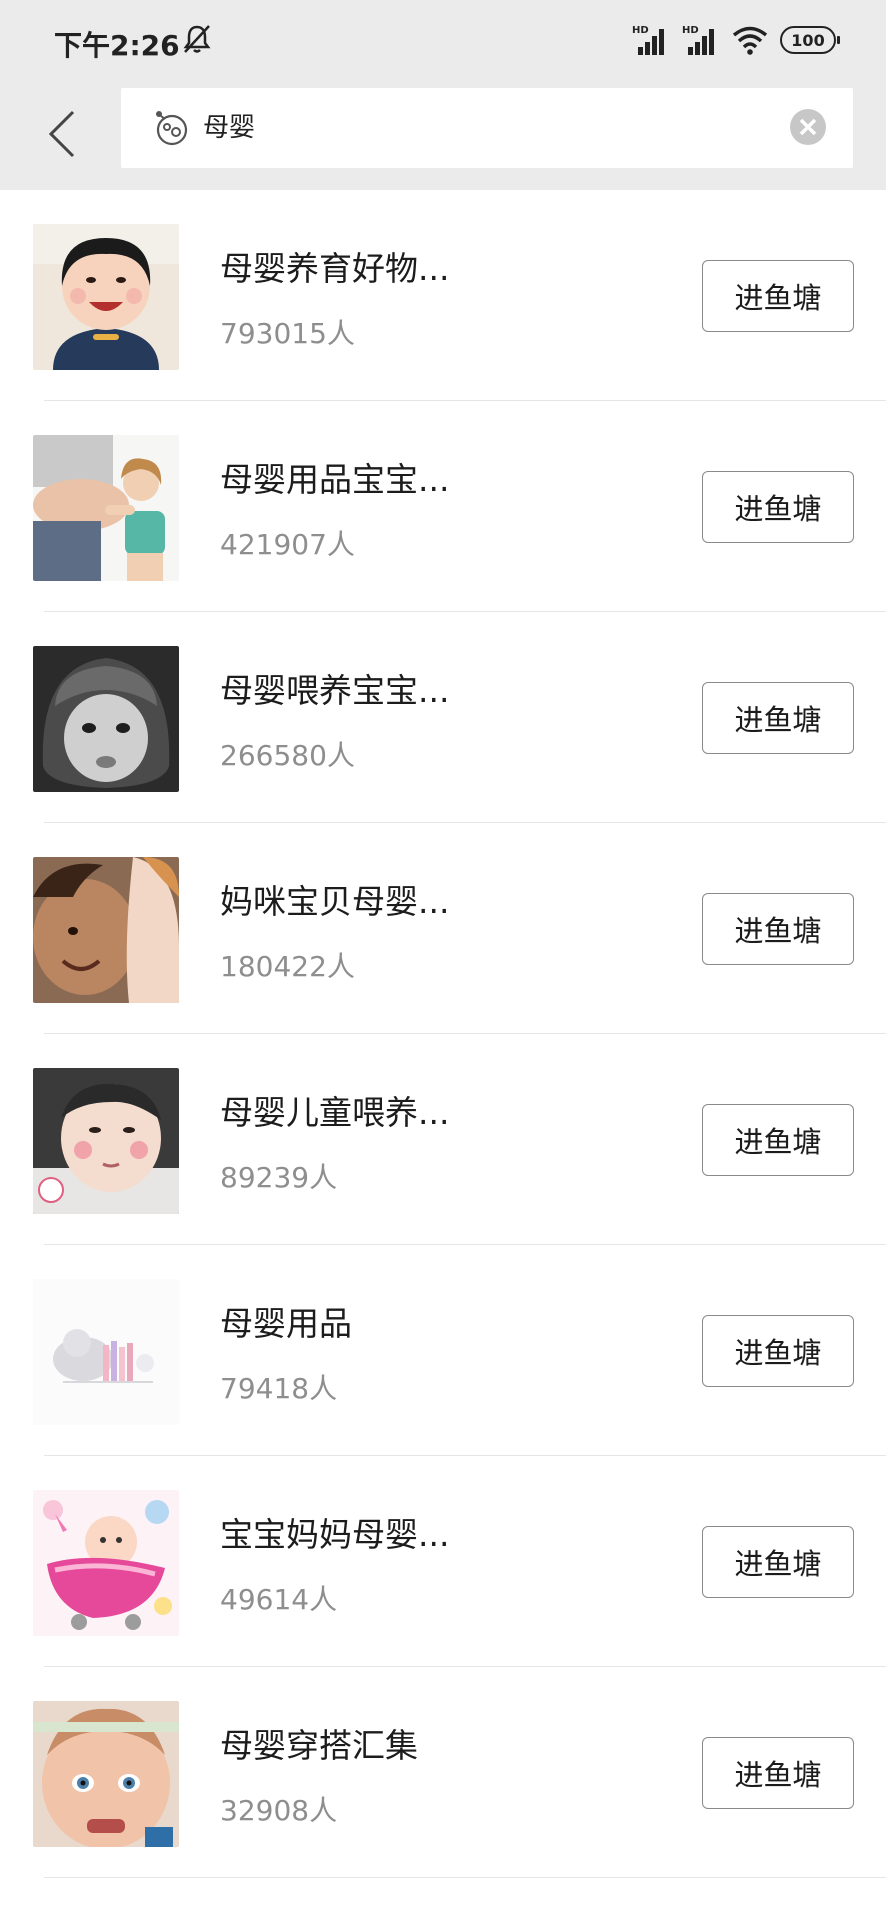 The width and height of the screenshot is (886, 1920). What do you see at coordinates (465, 1877) in the screenshot?
I see `divider` at bounding box center [465, 1877].